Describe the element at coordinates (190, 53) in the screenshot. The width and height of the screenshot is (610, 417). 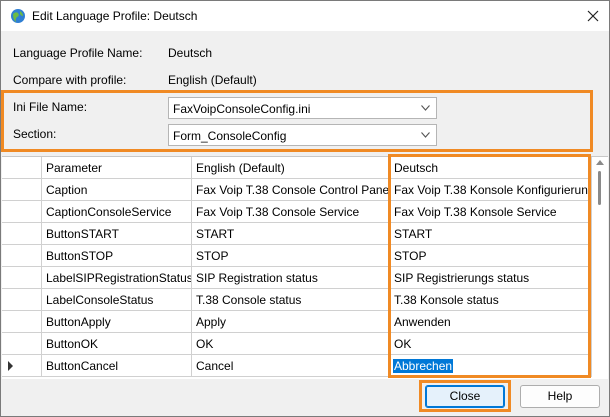
I see `profile-name-value: Deutsch` at that location.